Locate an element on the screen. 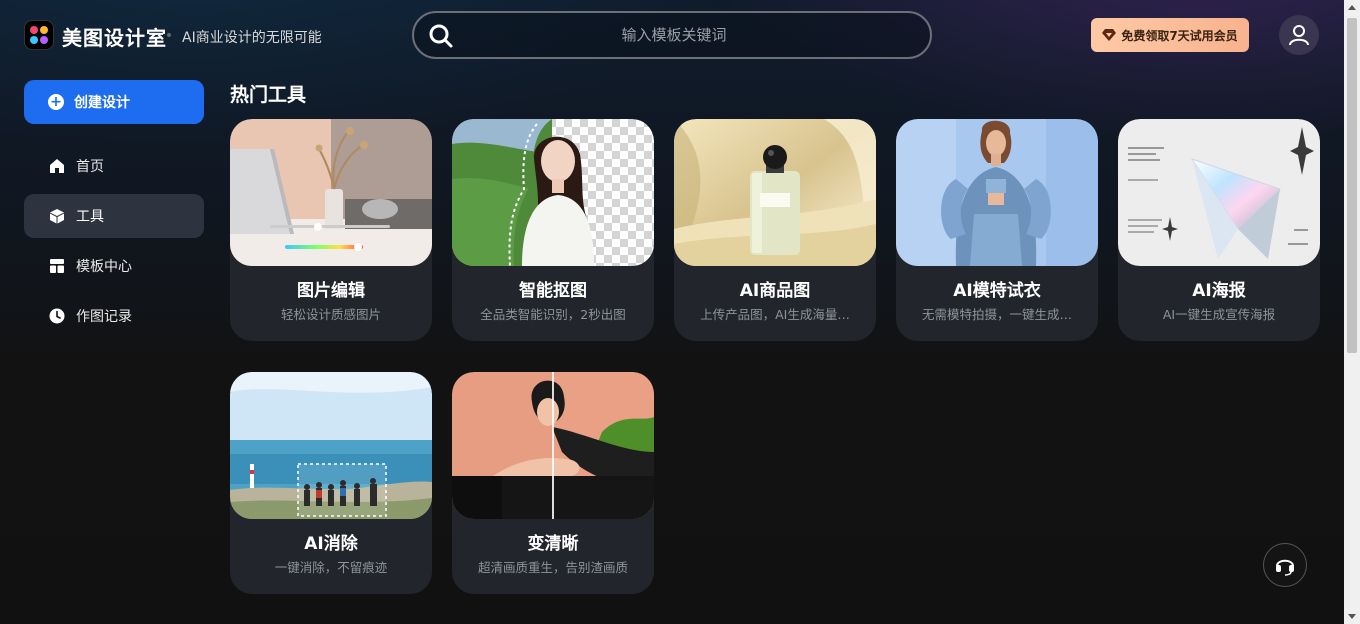 The image size is (1360, 624). top-header: 美图设计室 AI商业设计的无限可能 免费领取7天试用会员 is located at coordinates (672, 36).